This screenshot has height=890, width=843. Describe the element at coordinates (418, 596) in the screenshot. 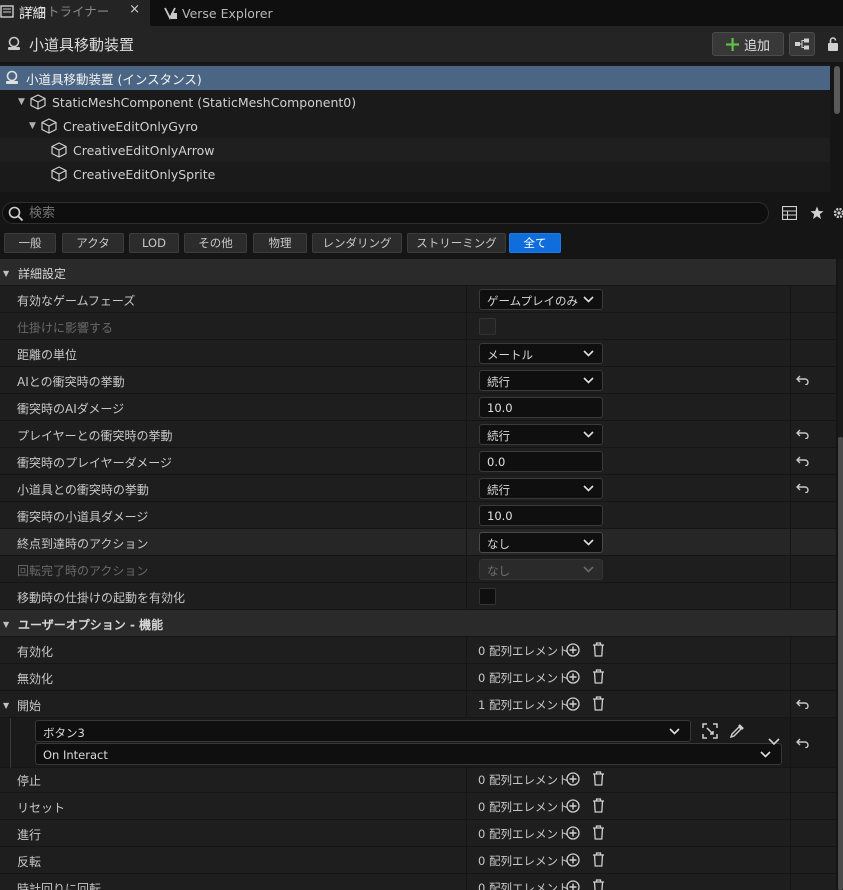

I see `prop-row: 移動時の仕掛けの起動を有効化` at that location.